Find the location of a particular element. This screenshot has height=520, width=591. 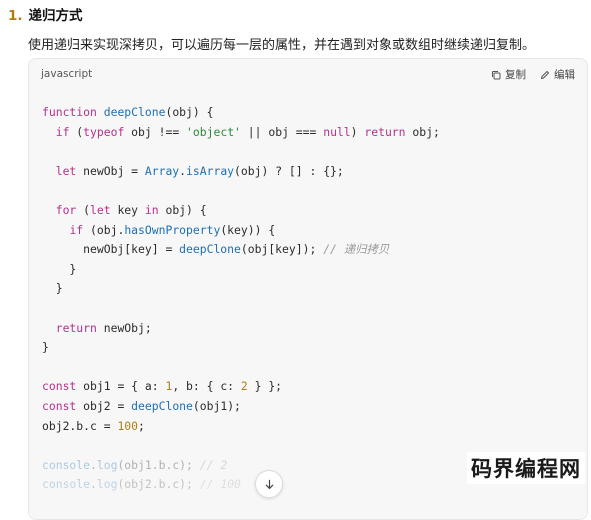

section-intro: 使用递归来实现深拷贝，可以遍历每一层的属性，并在遇到对象或数组时继续递归复制。 is located at coordinates (282, 45).